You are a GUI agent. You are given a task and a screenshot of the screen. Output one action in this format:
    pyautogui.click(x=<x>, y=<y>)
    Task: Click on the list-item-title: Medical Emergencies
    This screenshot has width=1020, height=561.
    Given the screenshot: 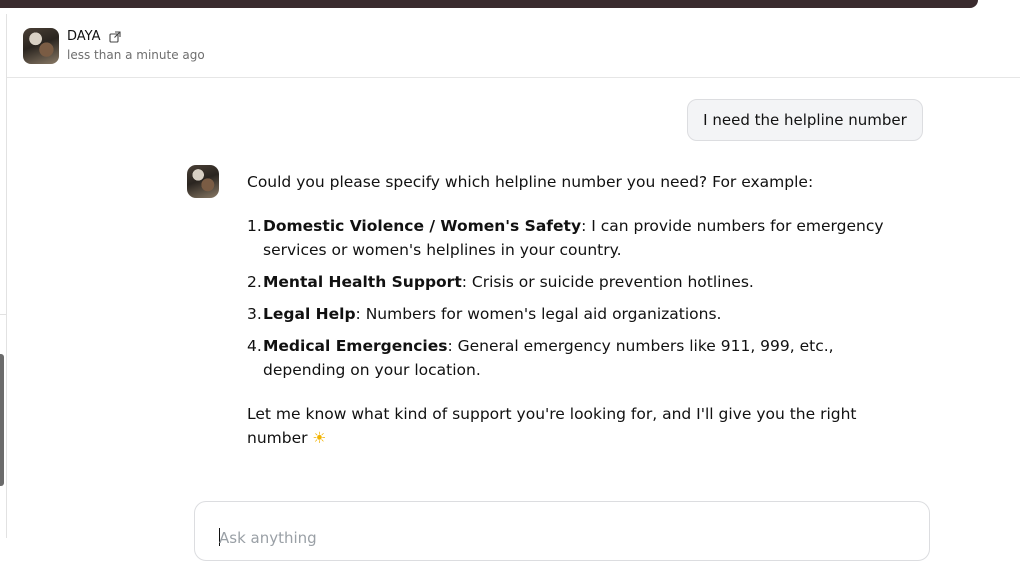 What is the action you would take?
    pyautogui.click(x=355, y=346)
    